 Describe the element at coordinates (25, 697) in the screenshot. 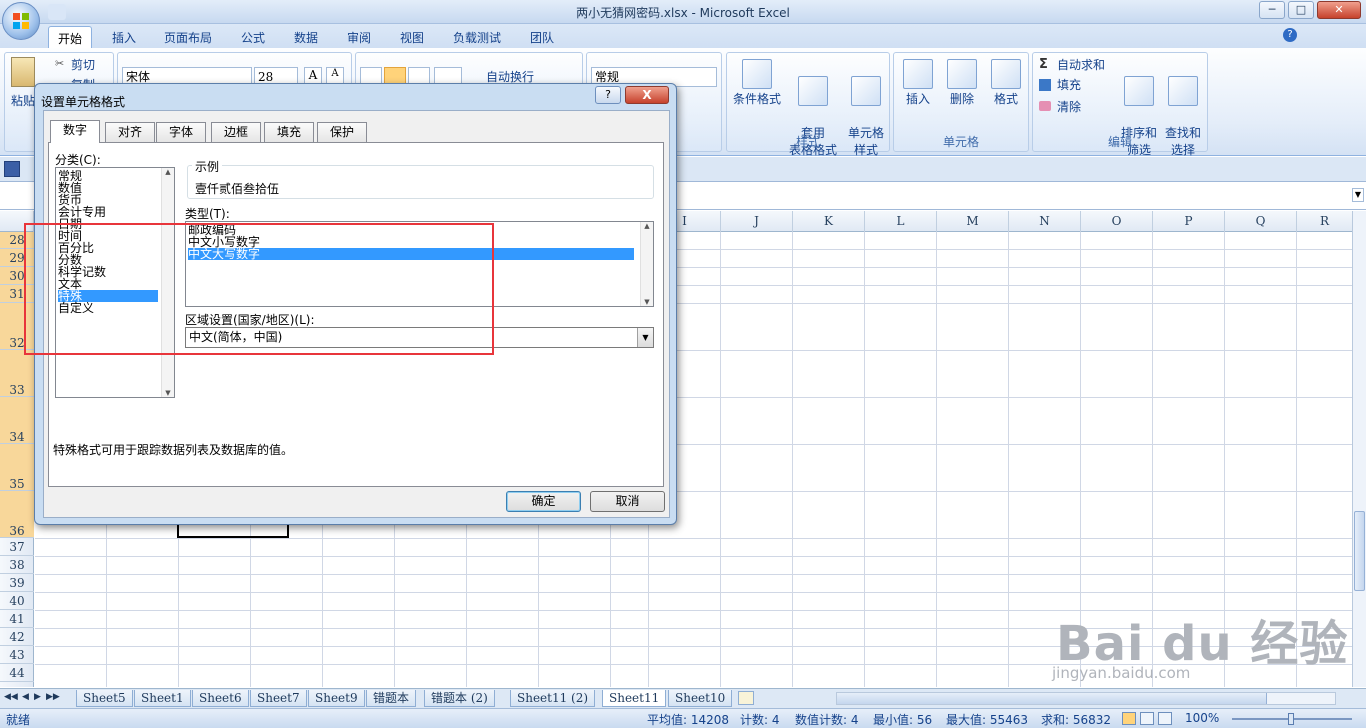

I see `prev-sheet-icon: ◀` at that location.